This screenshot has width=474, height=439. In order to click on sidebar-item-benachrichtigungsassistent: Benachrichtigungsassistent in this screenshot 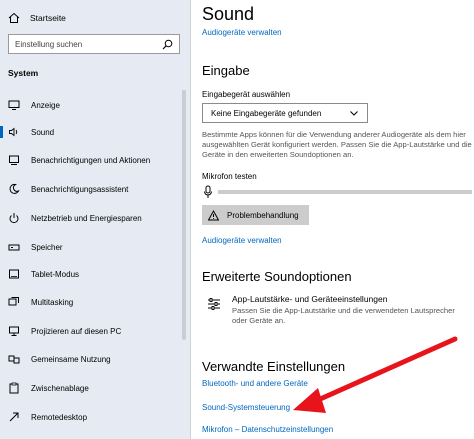, I will do `click(95, 189)`.